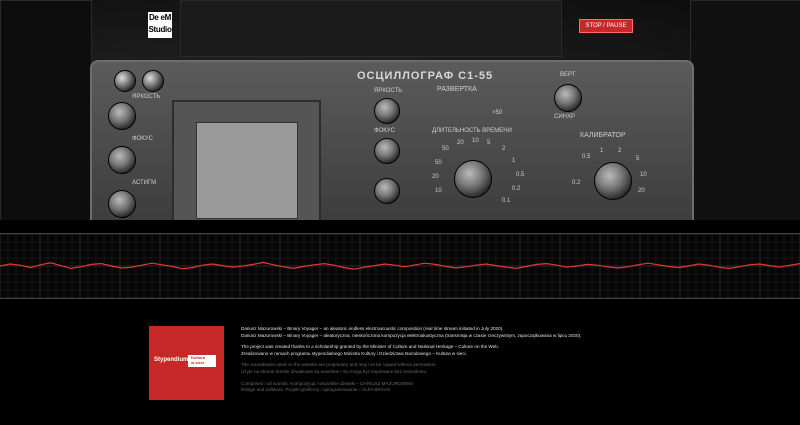 The image size is (800, 425). Describe the element at coordinates (438, 163) in the screenshot. I see `sweep-dial-mark-10: 50` at that location.